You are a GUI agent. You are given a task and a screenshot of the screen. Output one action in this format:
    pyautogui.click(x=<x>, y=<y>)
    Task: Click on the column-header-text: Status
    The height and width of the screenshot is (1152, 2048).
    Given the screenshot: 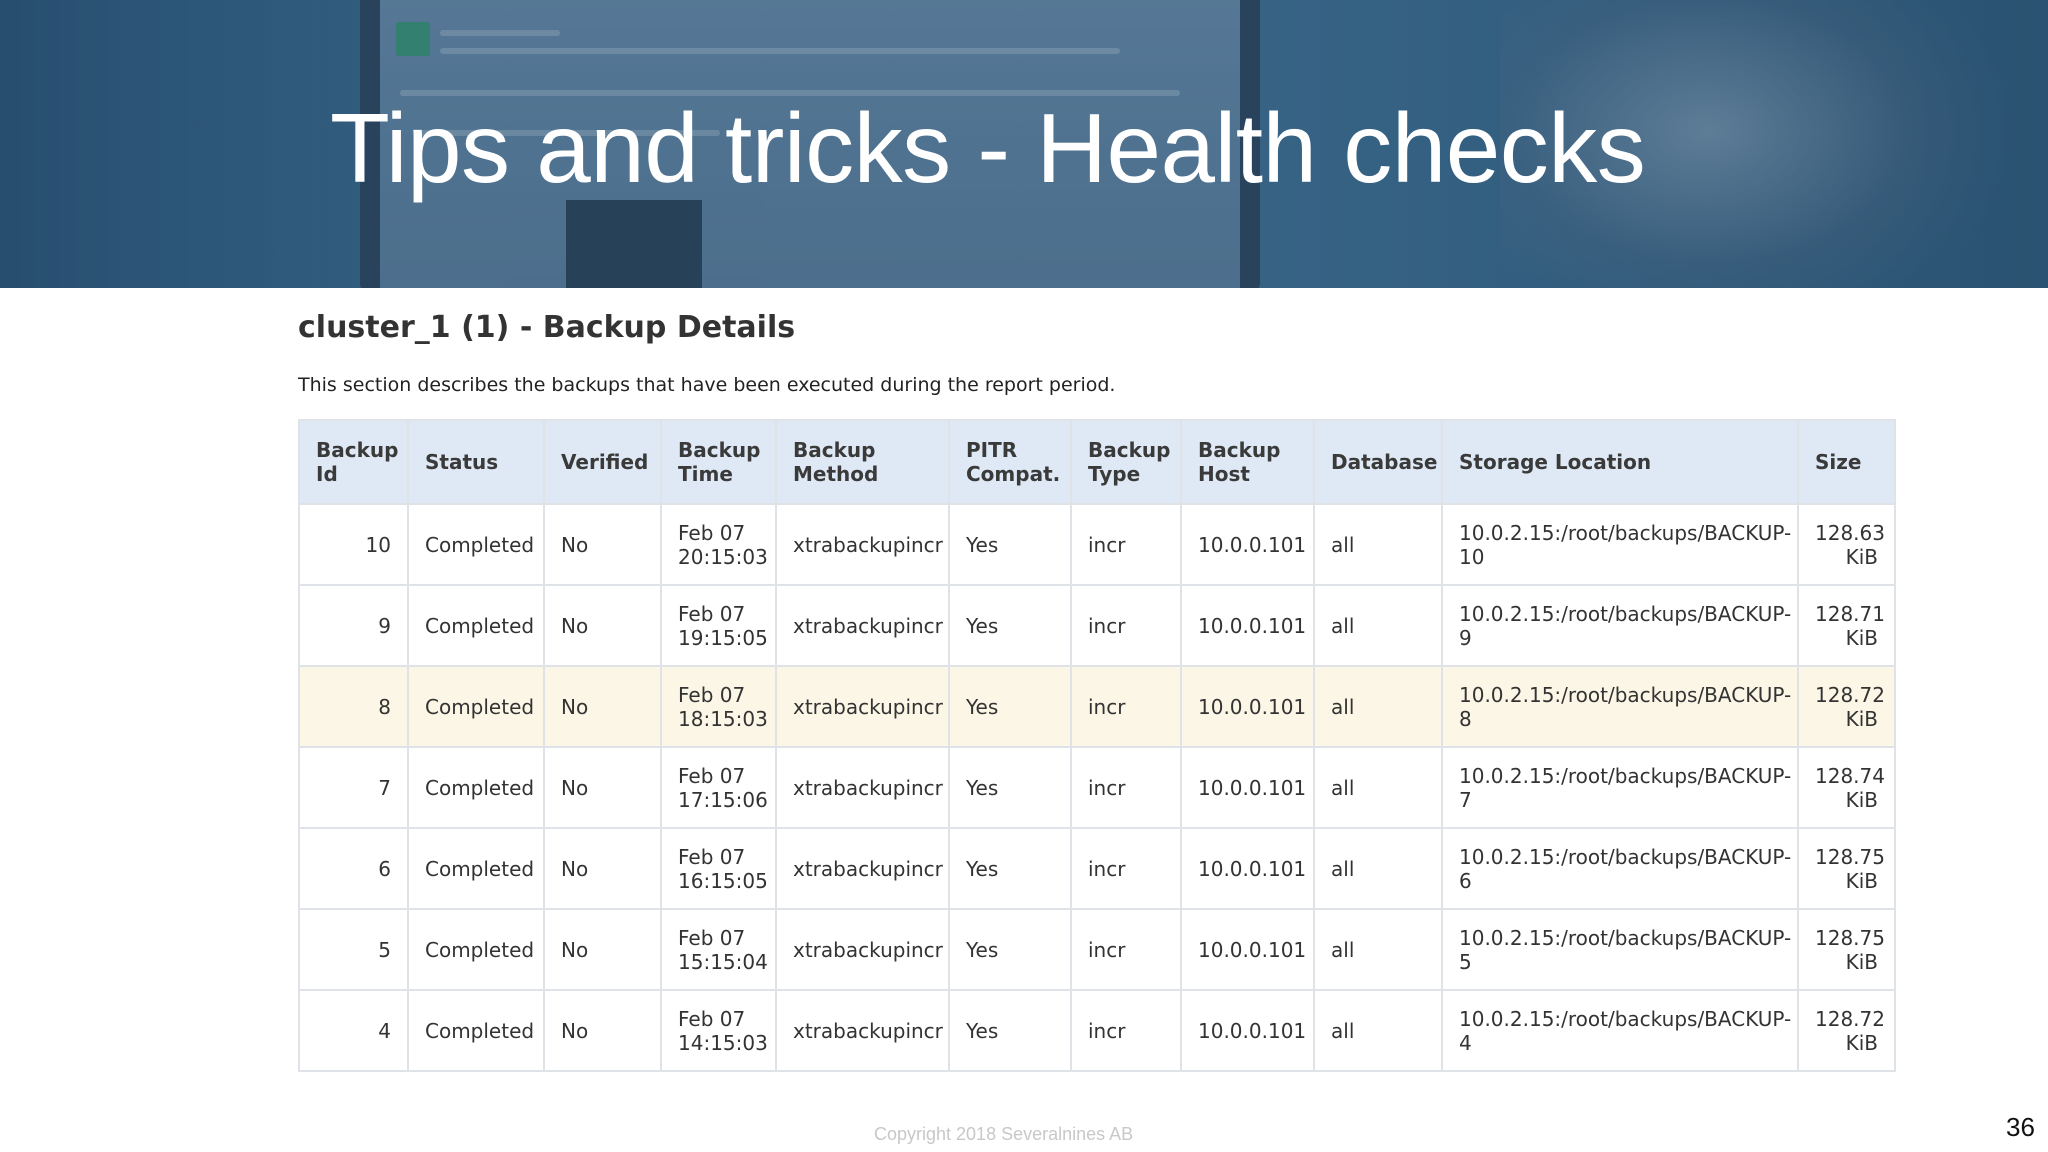 What is the action you would take?
    pyautogui.click(x=462, y=462)
    